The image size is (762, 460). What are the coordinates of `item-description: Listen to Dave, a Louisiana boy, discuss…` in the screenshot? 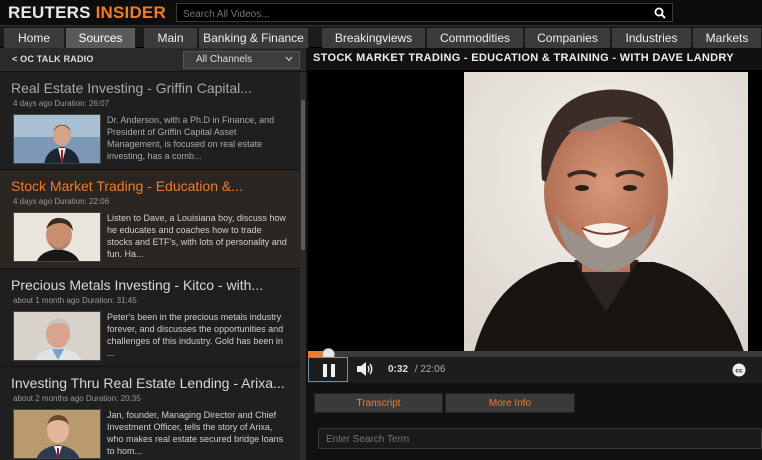 It's located at (197, 236).